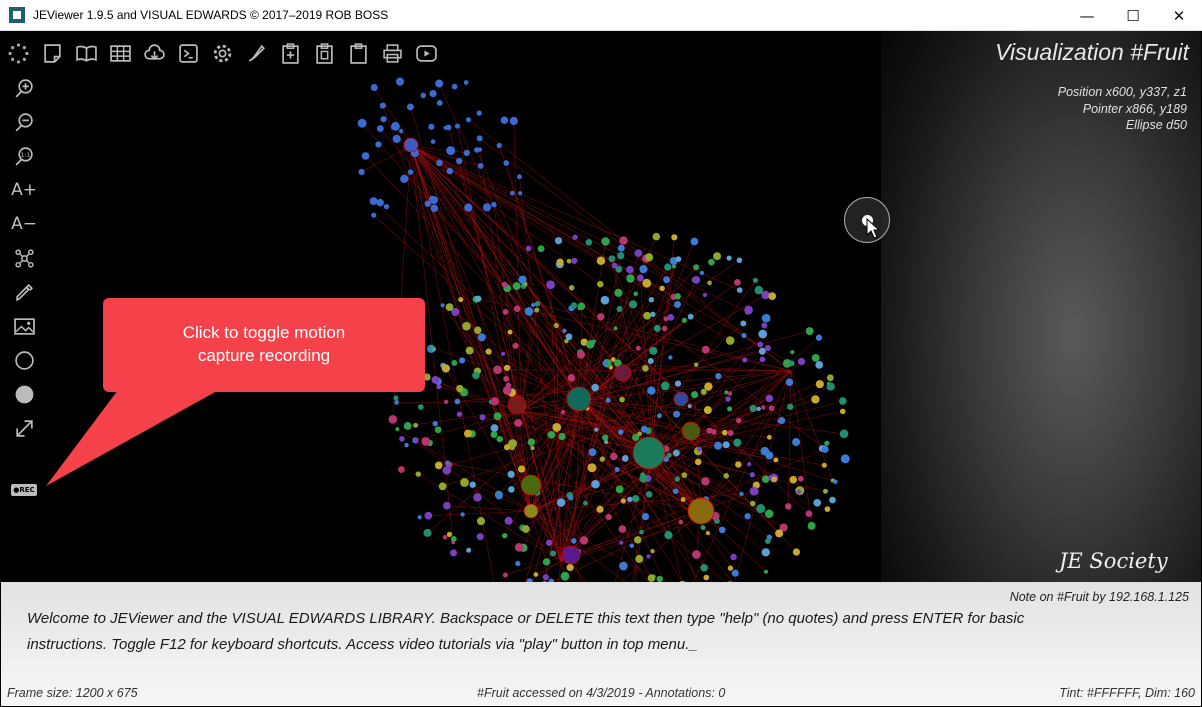 The width and height of the screenshot is (1202, 707). Describe the element at coordinates (18, 53) in the screenshot. I see `loading-dots-icon` at that location.